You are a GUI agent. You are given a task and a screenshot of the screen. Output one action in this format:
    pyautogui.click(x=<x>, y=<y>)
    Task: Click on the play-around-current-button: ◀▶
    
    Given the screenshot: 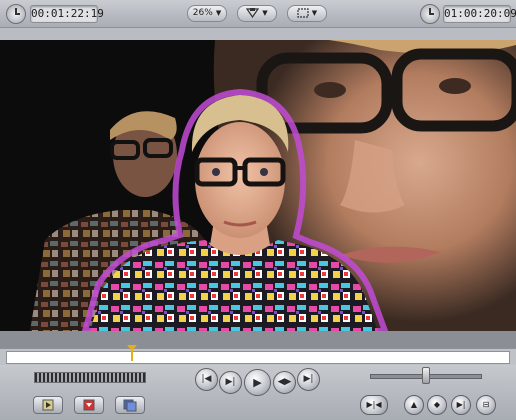 What is the action you would take?
    pyautogui.click(x=284, y=382)
    